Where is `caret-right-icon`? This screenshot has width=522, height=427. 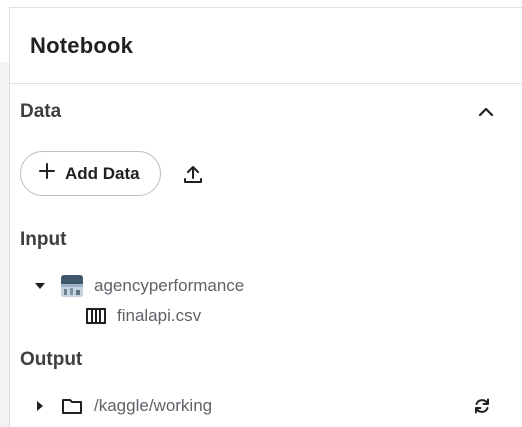 caret-right-icon is located at coordinates (40, 406).